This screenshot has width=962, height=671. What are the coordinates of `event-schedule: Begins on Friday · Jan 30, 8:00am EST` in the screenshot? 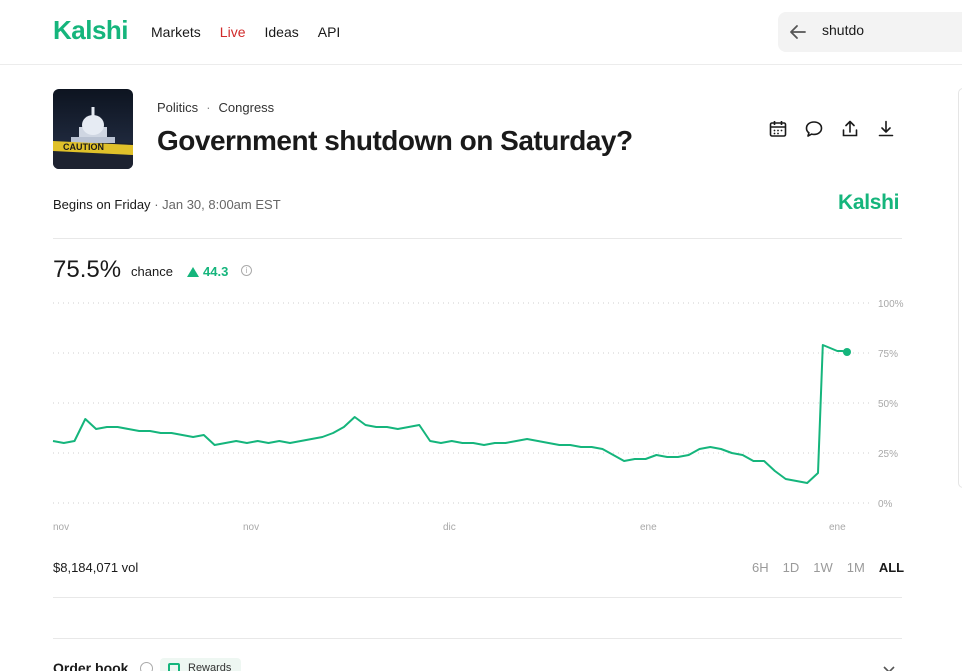 It's located at (167, 204).